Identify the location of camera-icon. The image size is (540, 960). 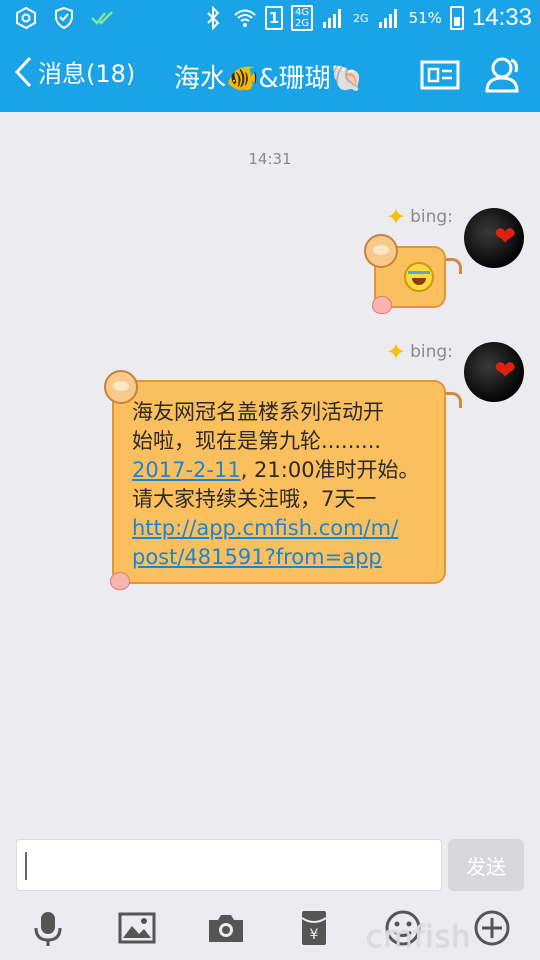
(226, 928).